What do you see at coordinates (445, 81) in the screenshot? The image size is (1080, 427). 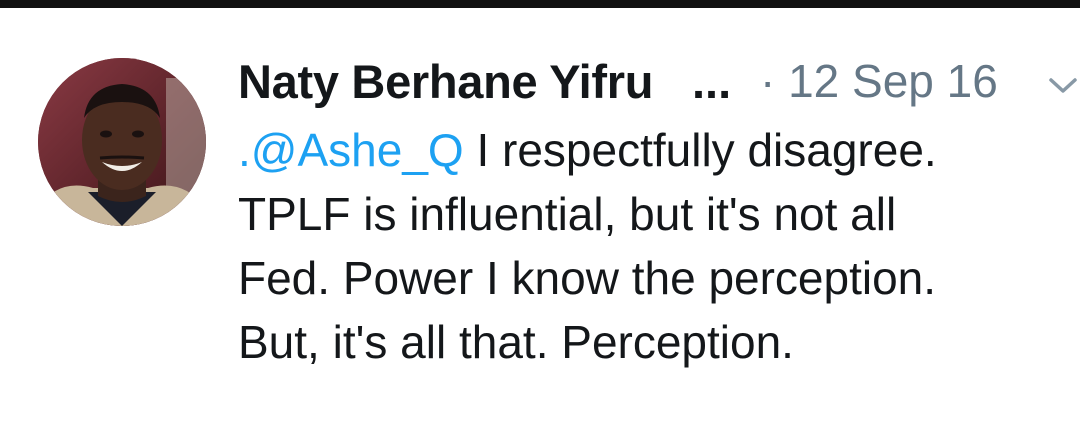 I see `author-display-name: Naty Berhane Yifru` at bounding box center [445, 81].